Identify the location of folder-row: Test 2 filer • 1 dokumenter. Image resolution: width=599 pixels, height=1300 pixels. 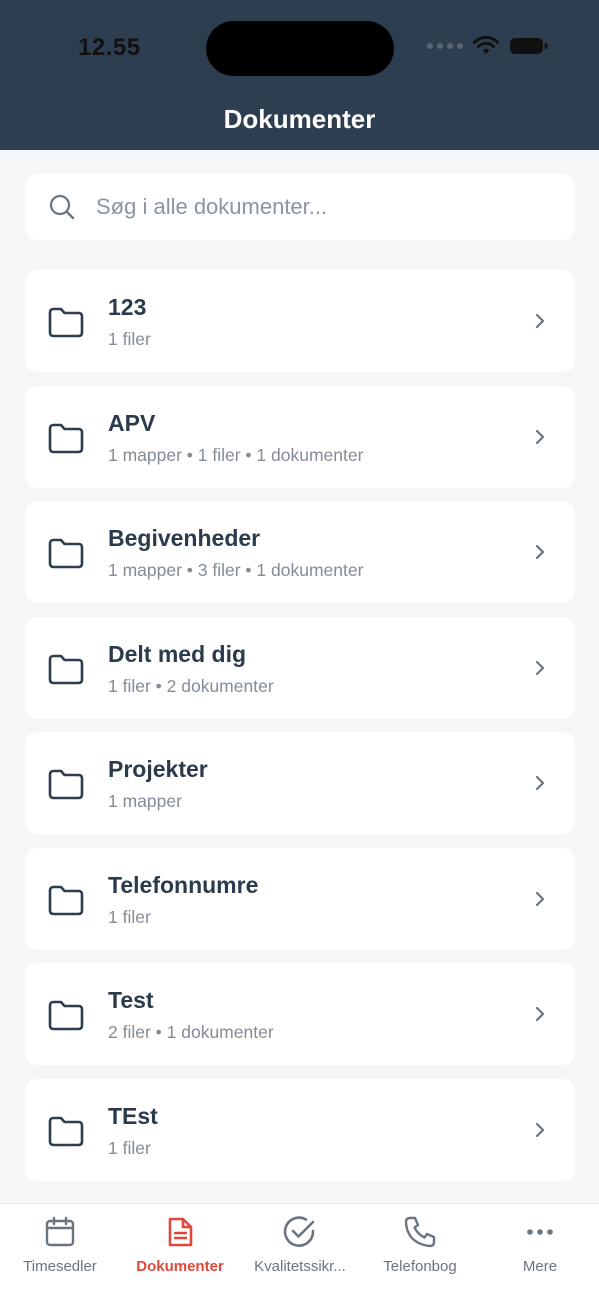
(300, 1014).